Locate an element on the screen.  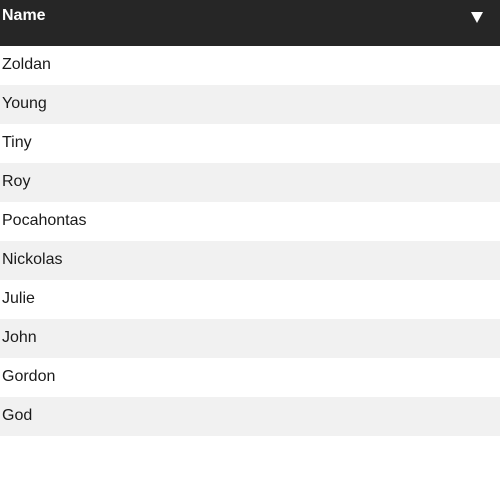
table-row: Pocahontas is located at coordinates (250, 221).